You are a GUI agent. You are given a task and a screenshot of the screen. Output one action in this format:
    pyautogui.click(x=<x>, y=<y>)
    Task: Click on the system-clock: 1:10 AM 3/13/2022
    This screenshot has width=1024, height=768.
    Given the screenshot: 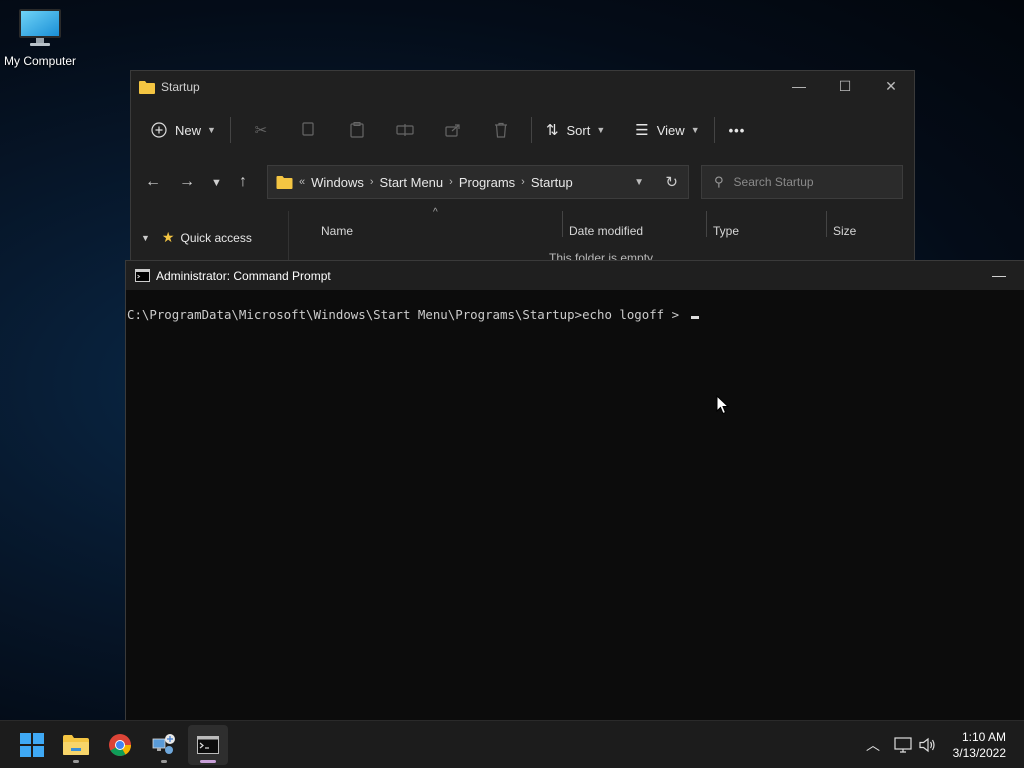 What is the action you would take?
    pyautogui.click(x=979, y=745)
    